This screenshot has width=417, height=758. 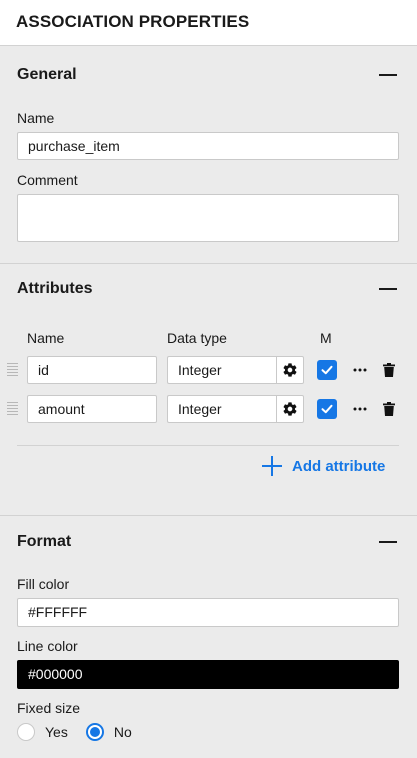 What do you see at coordinates (339, 466) in the screenshot?
I see `add-attribute-label: Add attribute` at bounding box center [339, 466].